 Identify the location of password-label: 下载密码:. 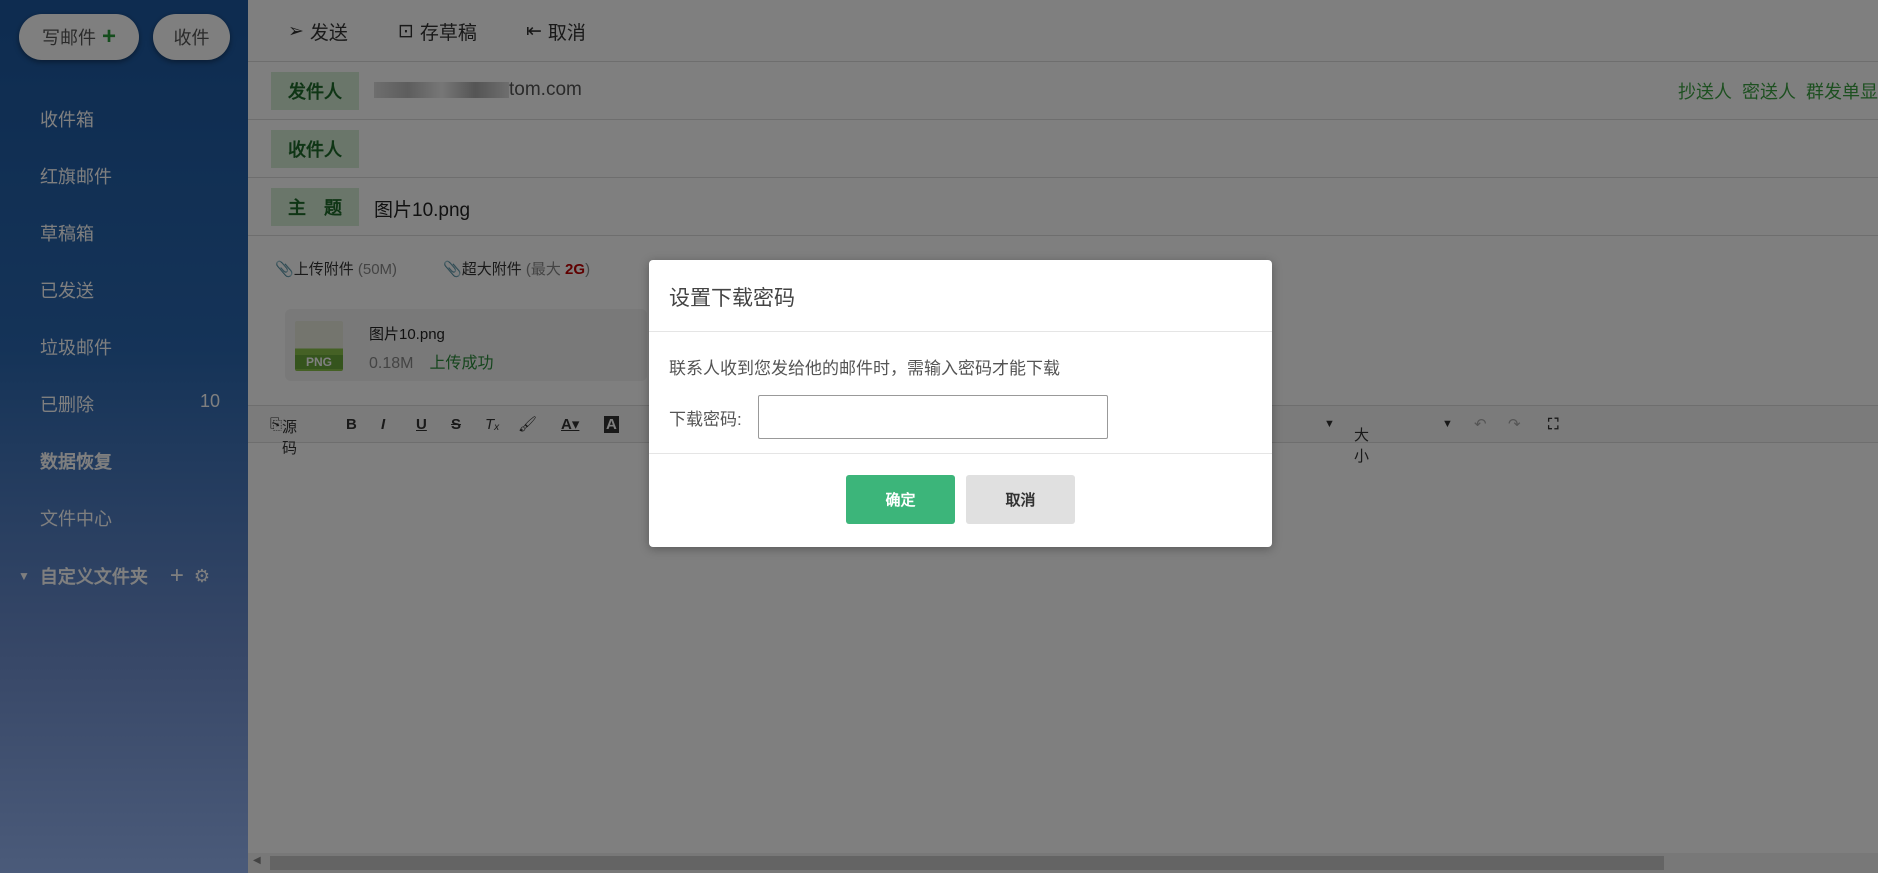
(705, 419).